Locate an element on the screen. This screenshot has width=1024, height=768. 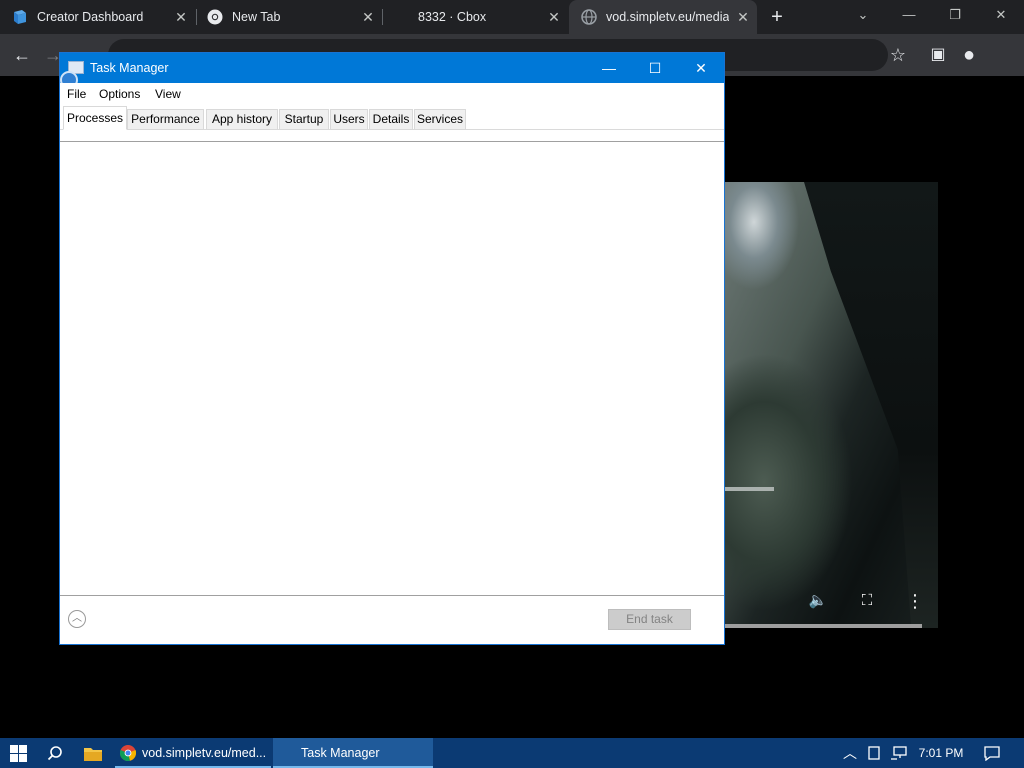
tab-title: New Tab is located at coordinates (256, 17).